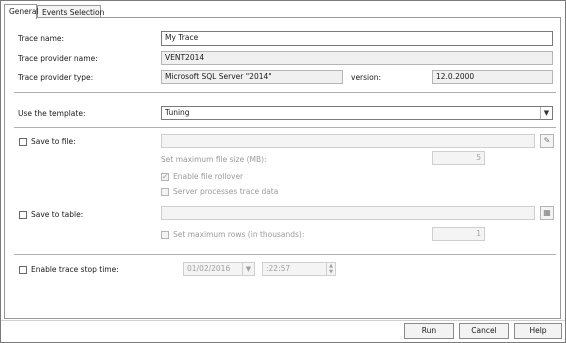 The image size is (566, 343). What do you see at coordinates (547, 141) in the screenshot?
I see `folder-icon: ✎` at bounding box center [547, 141].